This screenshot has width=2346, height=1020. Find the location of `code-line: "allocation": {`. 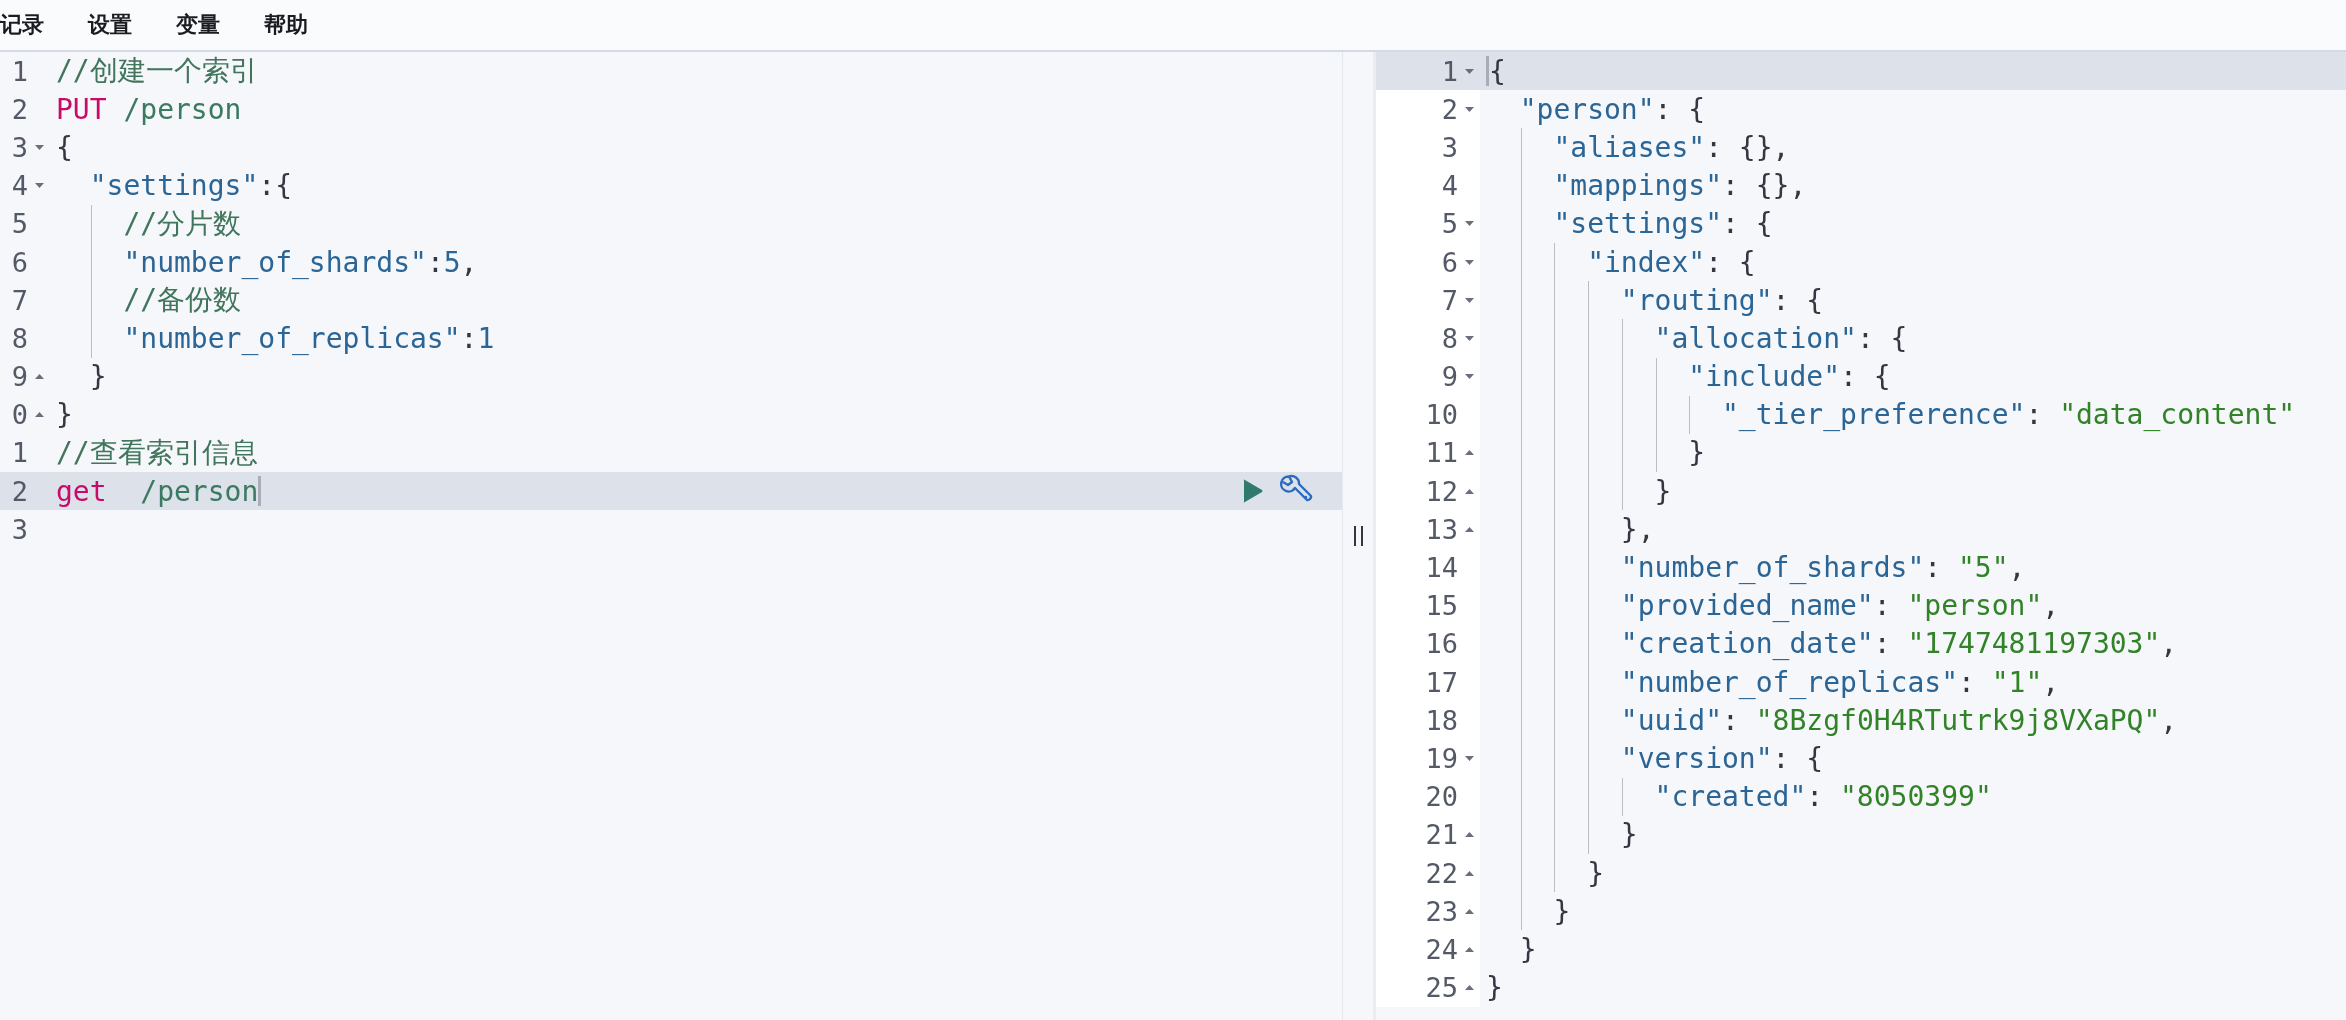

code-line: "allocation": { is located at coordinates (1780, 338).